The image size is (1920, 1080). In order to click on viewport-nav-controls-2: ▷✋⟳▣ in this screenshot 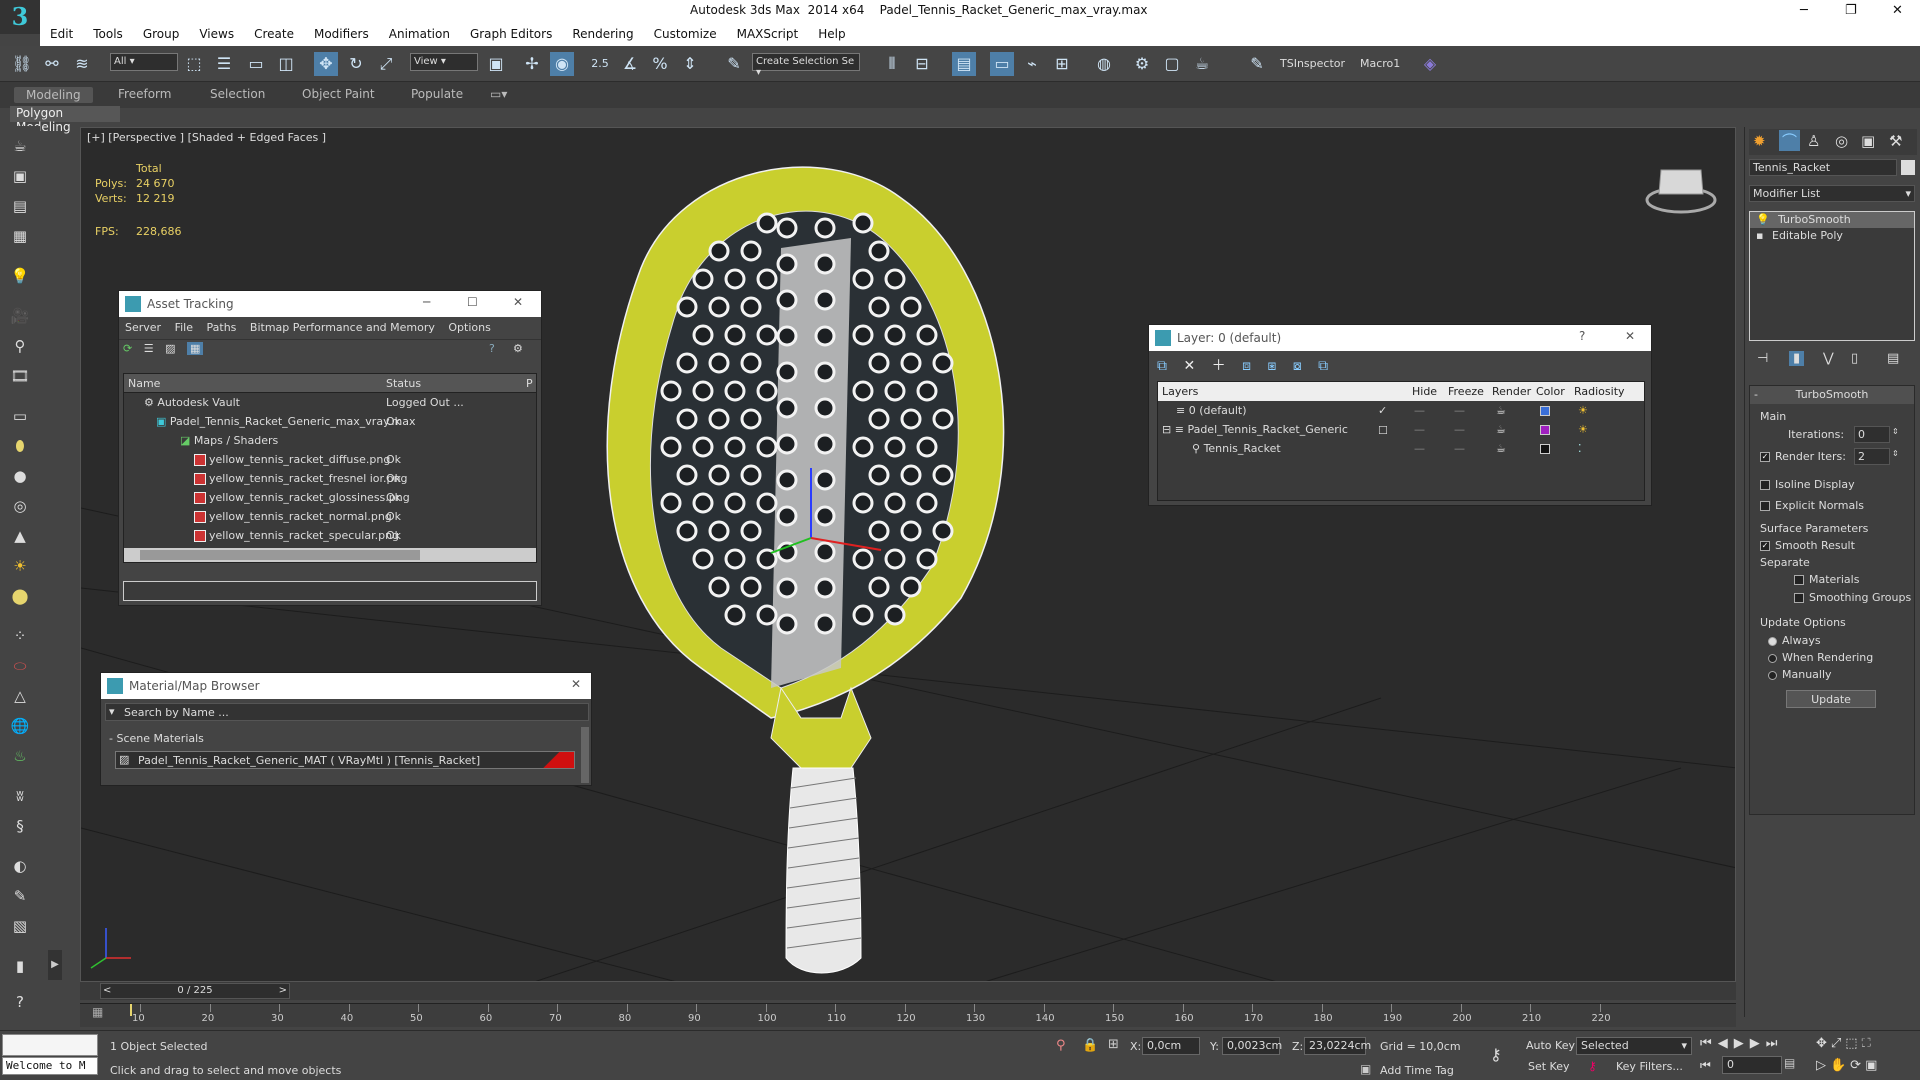, I will do `click(1848, 1065)`.